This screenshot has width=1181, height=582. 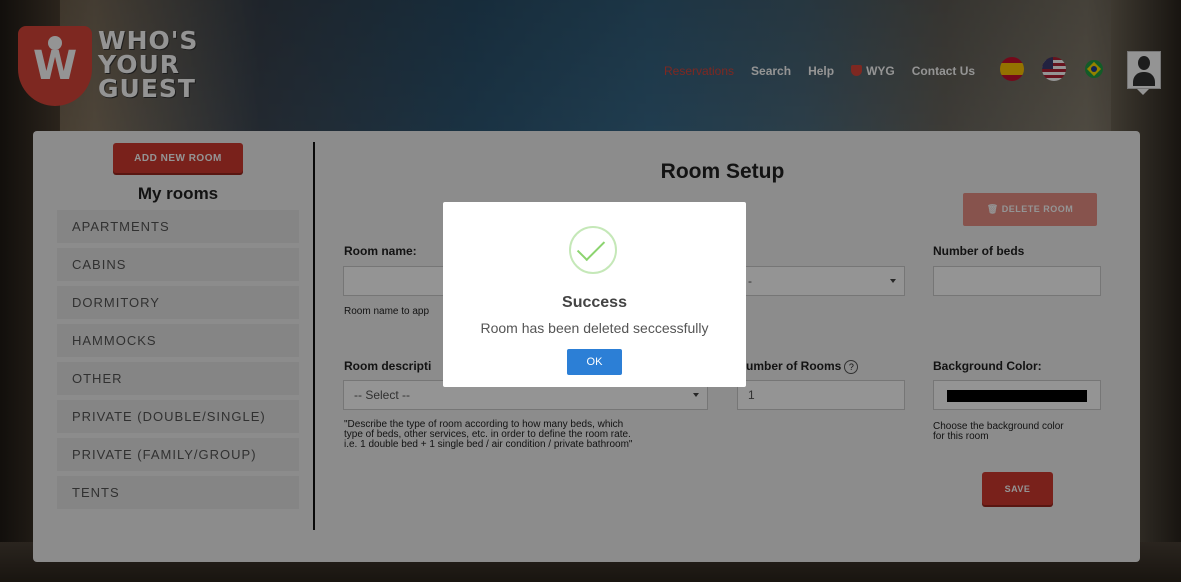 I want to click on ok-button: OK, so click(x=594, y=362).